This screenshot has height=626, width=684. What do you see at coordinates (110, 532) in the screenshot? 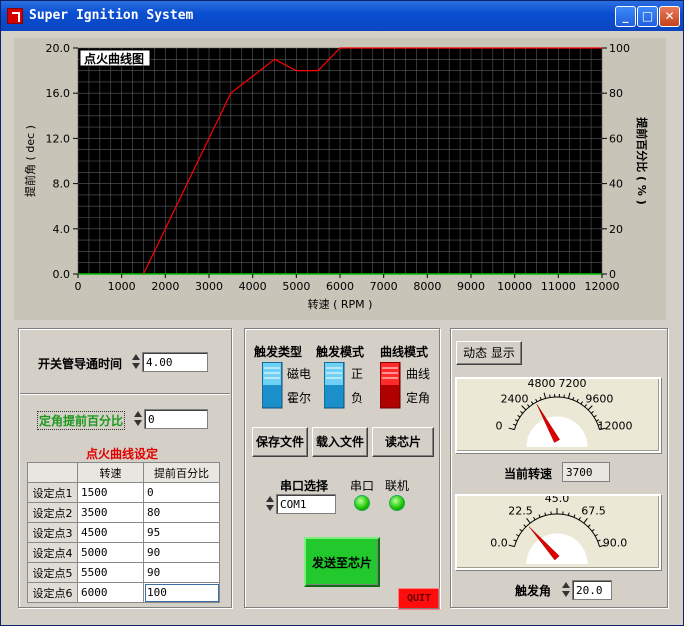
I see `rpm-cell: 4500` at bounding box center [110, 532].